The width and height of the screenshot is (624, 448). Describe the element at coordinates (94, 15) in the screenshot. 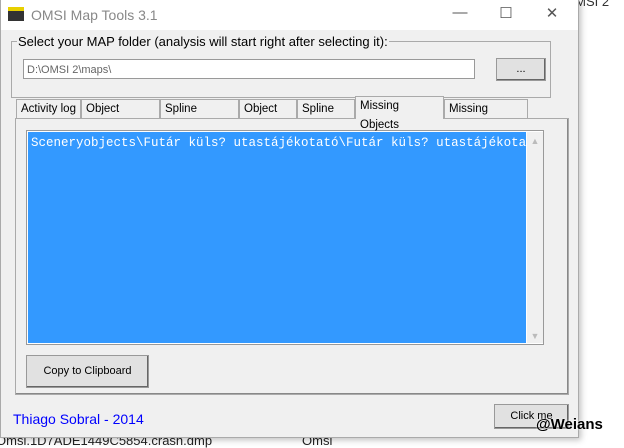

I see `window-title: OMSI Map Tools 3.1` at that location.